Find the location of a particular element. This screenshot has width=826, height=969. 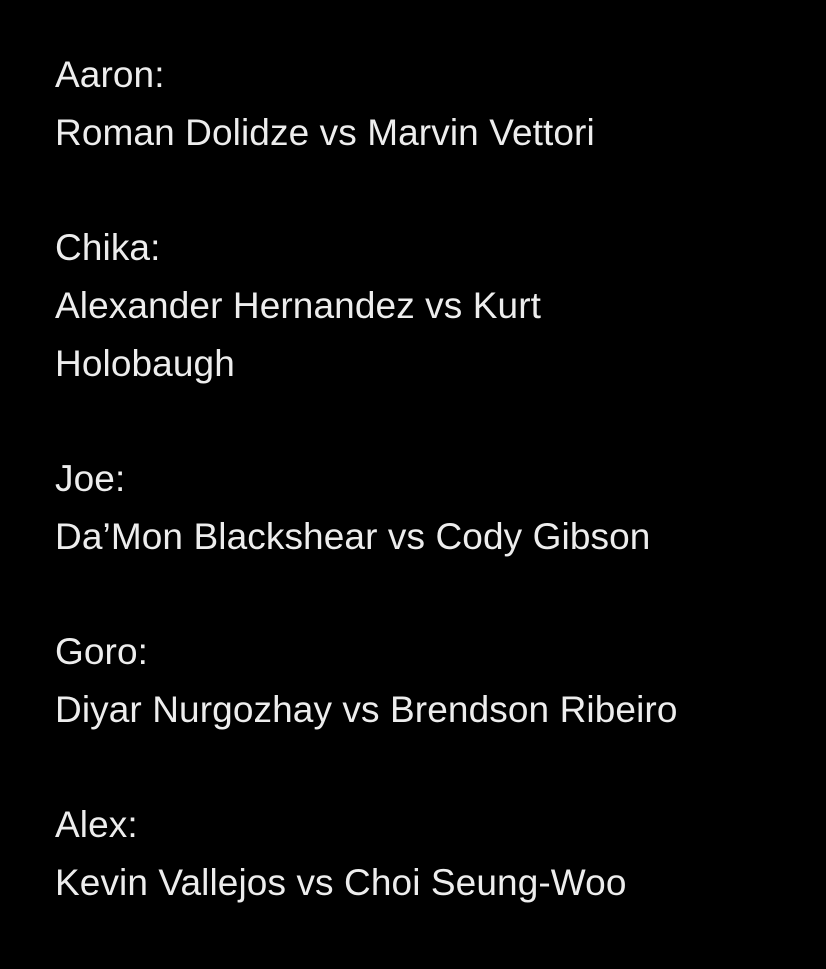

fight-matchup: Alexander Hernandez vs Kurt Holobaugh is located at coordinates (298, 334).